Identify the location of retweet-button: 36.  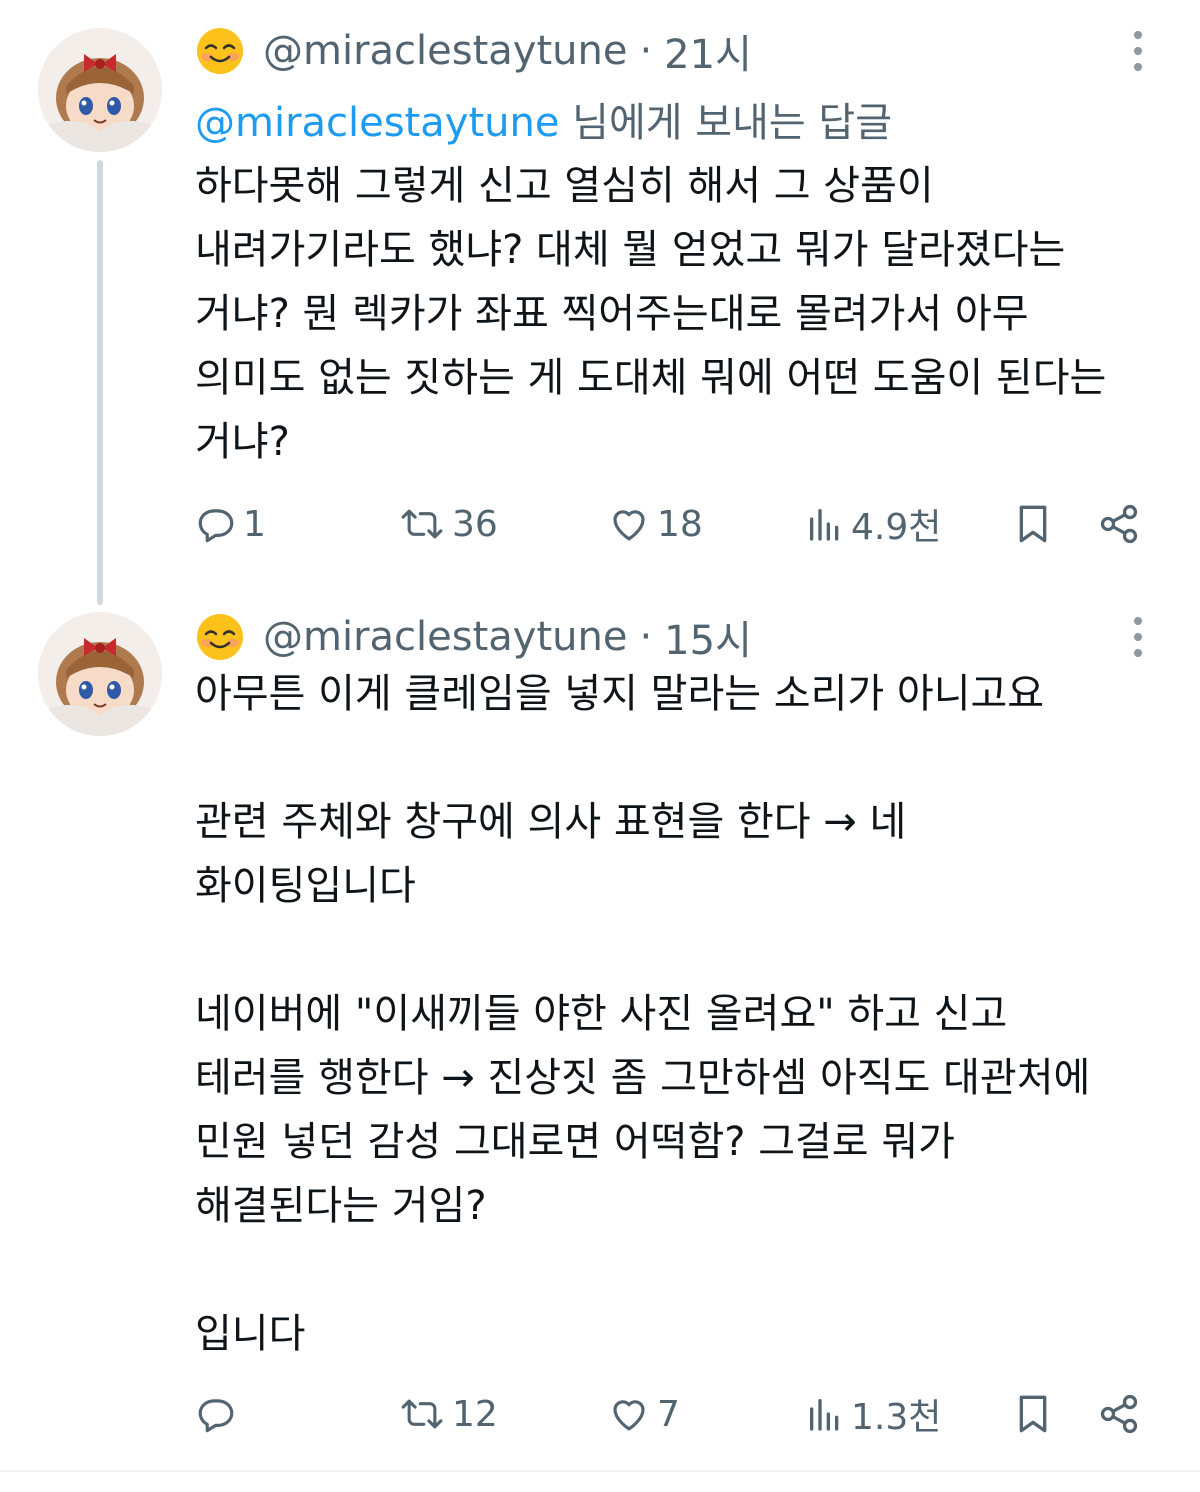
(448, 524).